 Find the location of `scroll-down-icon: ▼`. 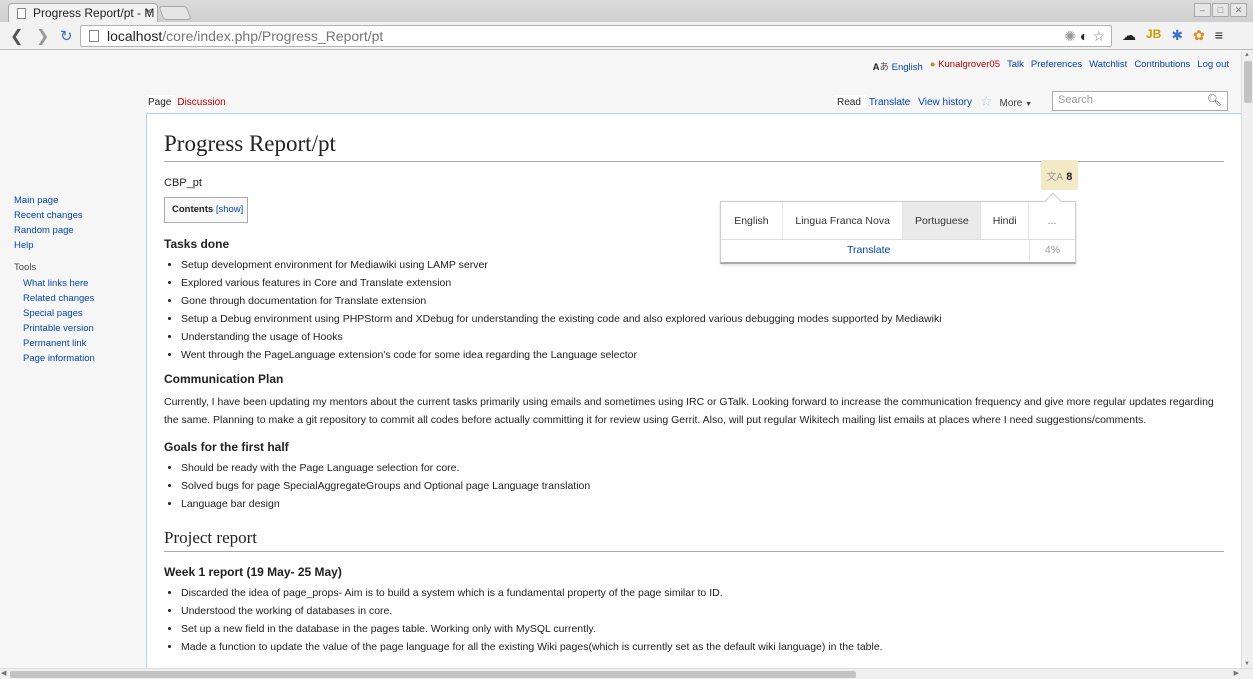

scroll-down-icon: ▼ is located at coordinates (1247, 664).